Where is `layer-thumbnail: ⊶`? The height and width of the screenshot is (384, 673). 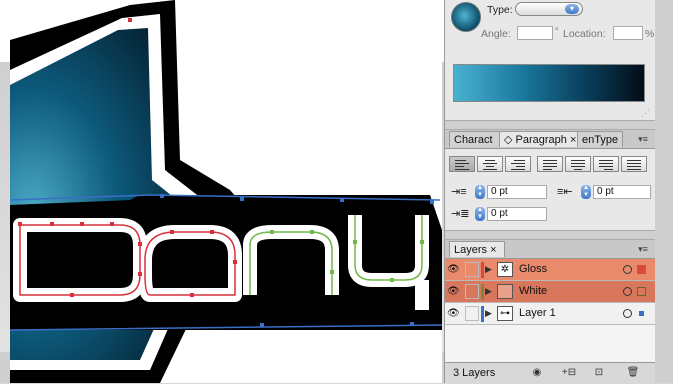
layer-thumbnail: ⊶ is located at coordinates (505, 313).